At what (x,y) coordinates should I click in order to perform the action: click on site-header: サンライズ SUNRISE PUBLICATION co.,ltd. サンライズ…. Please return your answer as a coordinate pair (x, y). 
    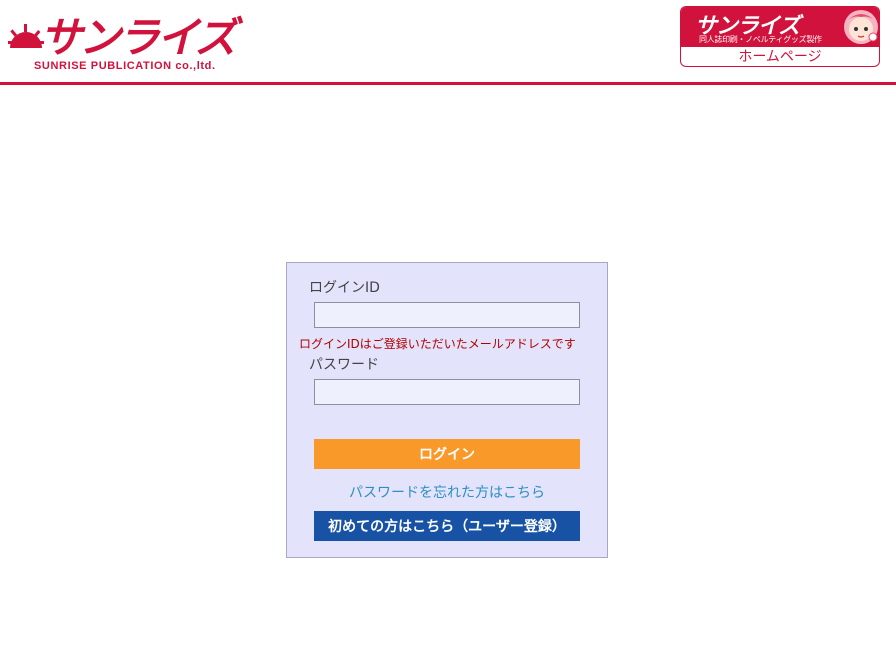
    Looking at the image, I should click on (448, 42).